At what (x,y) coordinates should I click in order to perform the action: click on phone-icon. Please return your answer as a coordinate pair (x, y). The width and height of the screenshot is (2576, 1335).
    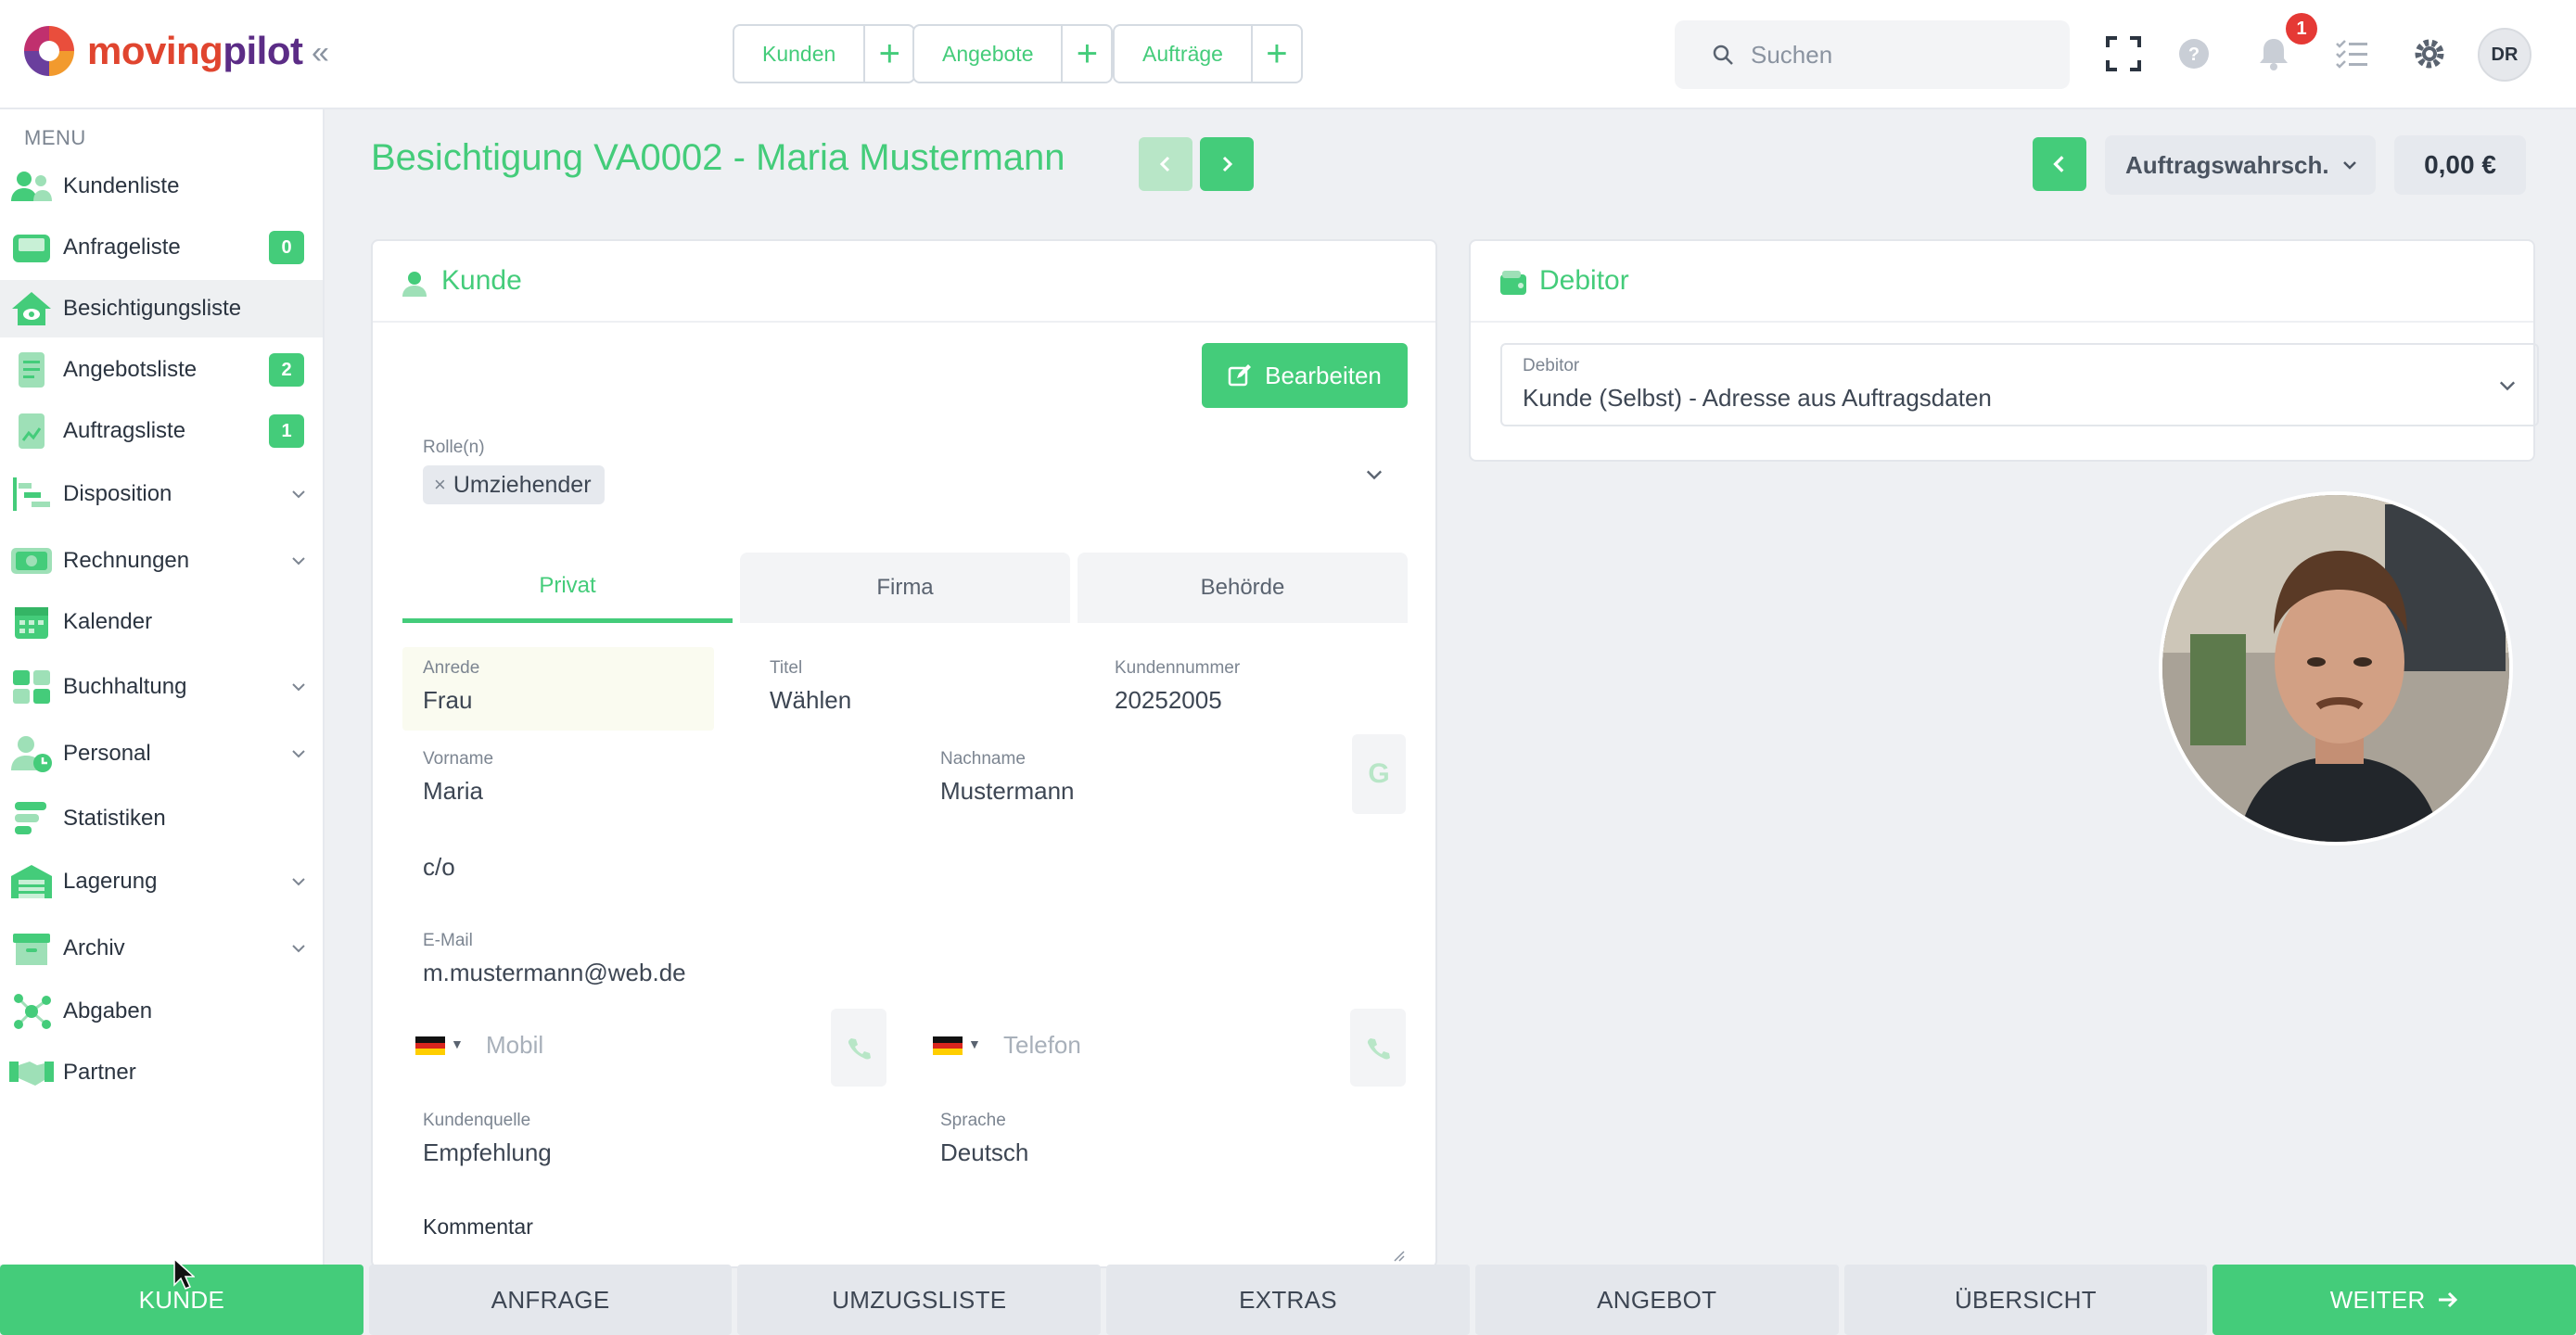
    Looking at the image, I should click on (1378, 1049).